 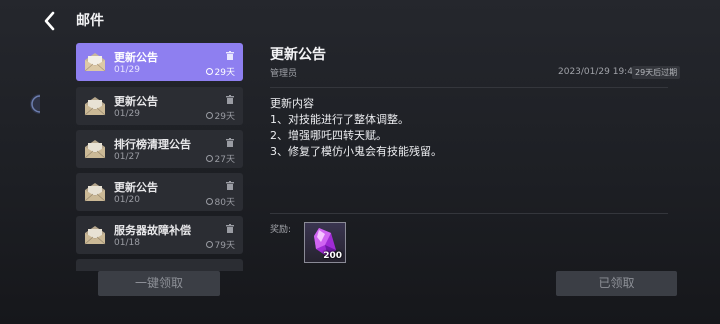 I want to click on reward-label: 奖励:, so click(x=281, y=230).